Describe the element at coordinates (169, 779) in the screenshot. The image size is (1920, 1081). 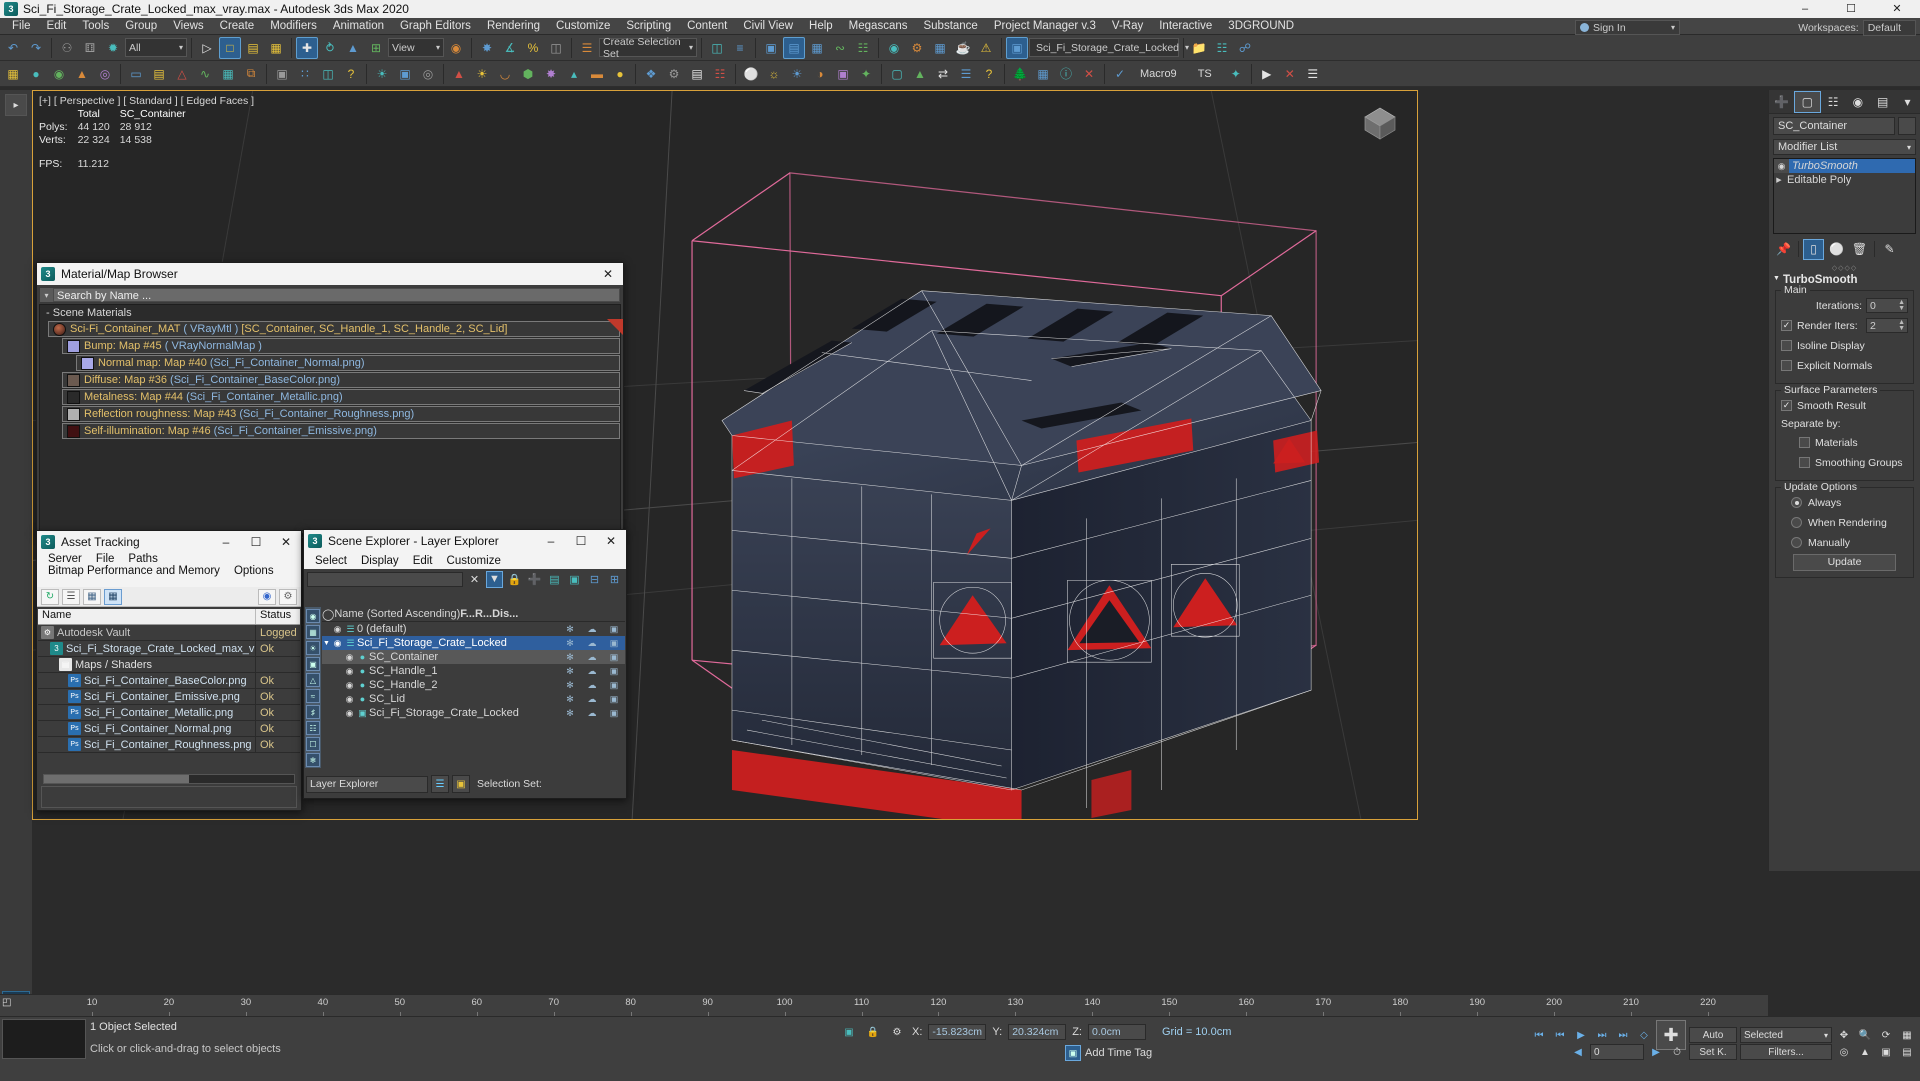
I see `asset-horizontal-scrollbar` at that location.